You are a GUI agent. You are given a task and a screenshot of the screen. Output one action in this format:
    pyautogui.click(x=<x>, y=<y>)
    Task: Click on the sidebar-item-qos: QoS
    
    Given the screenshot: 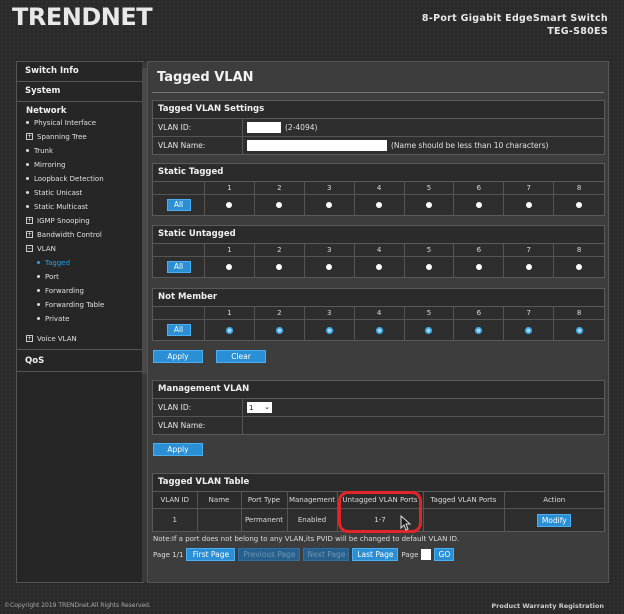 What is the action you would take?
    pyautogui.click(x=80, y=362)
    